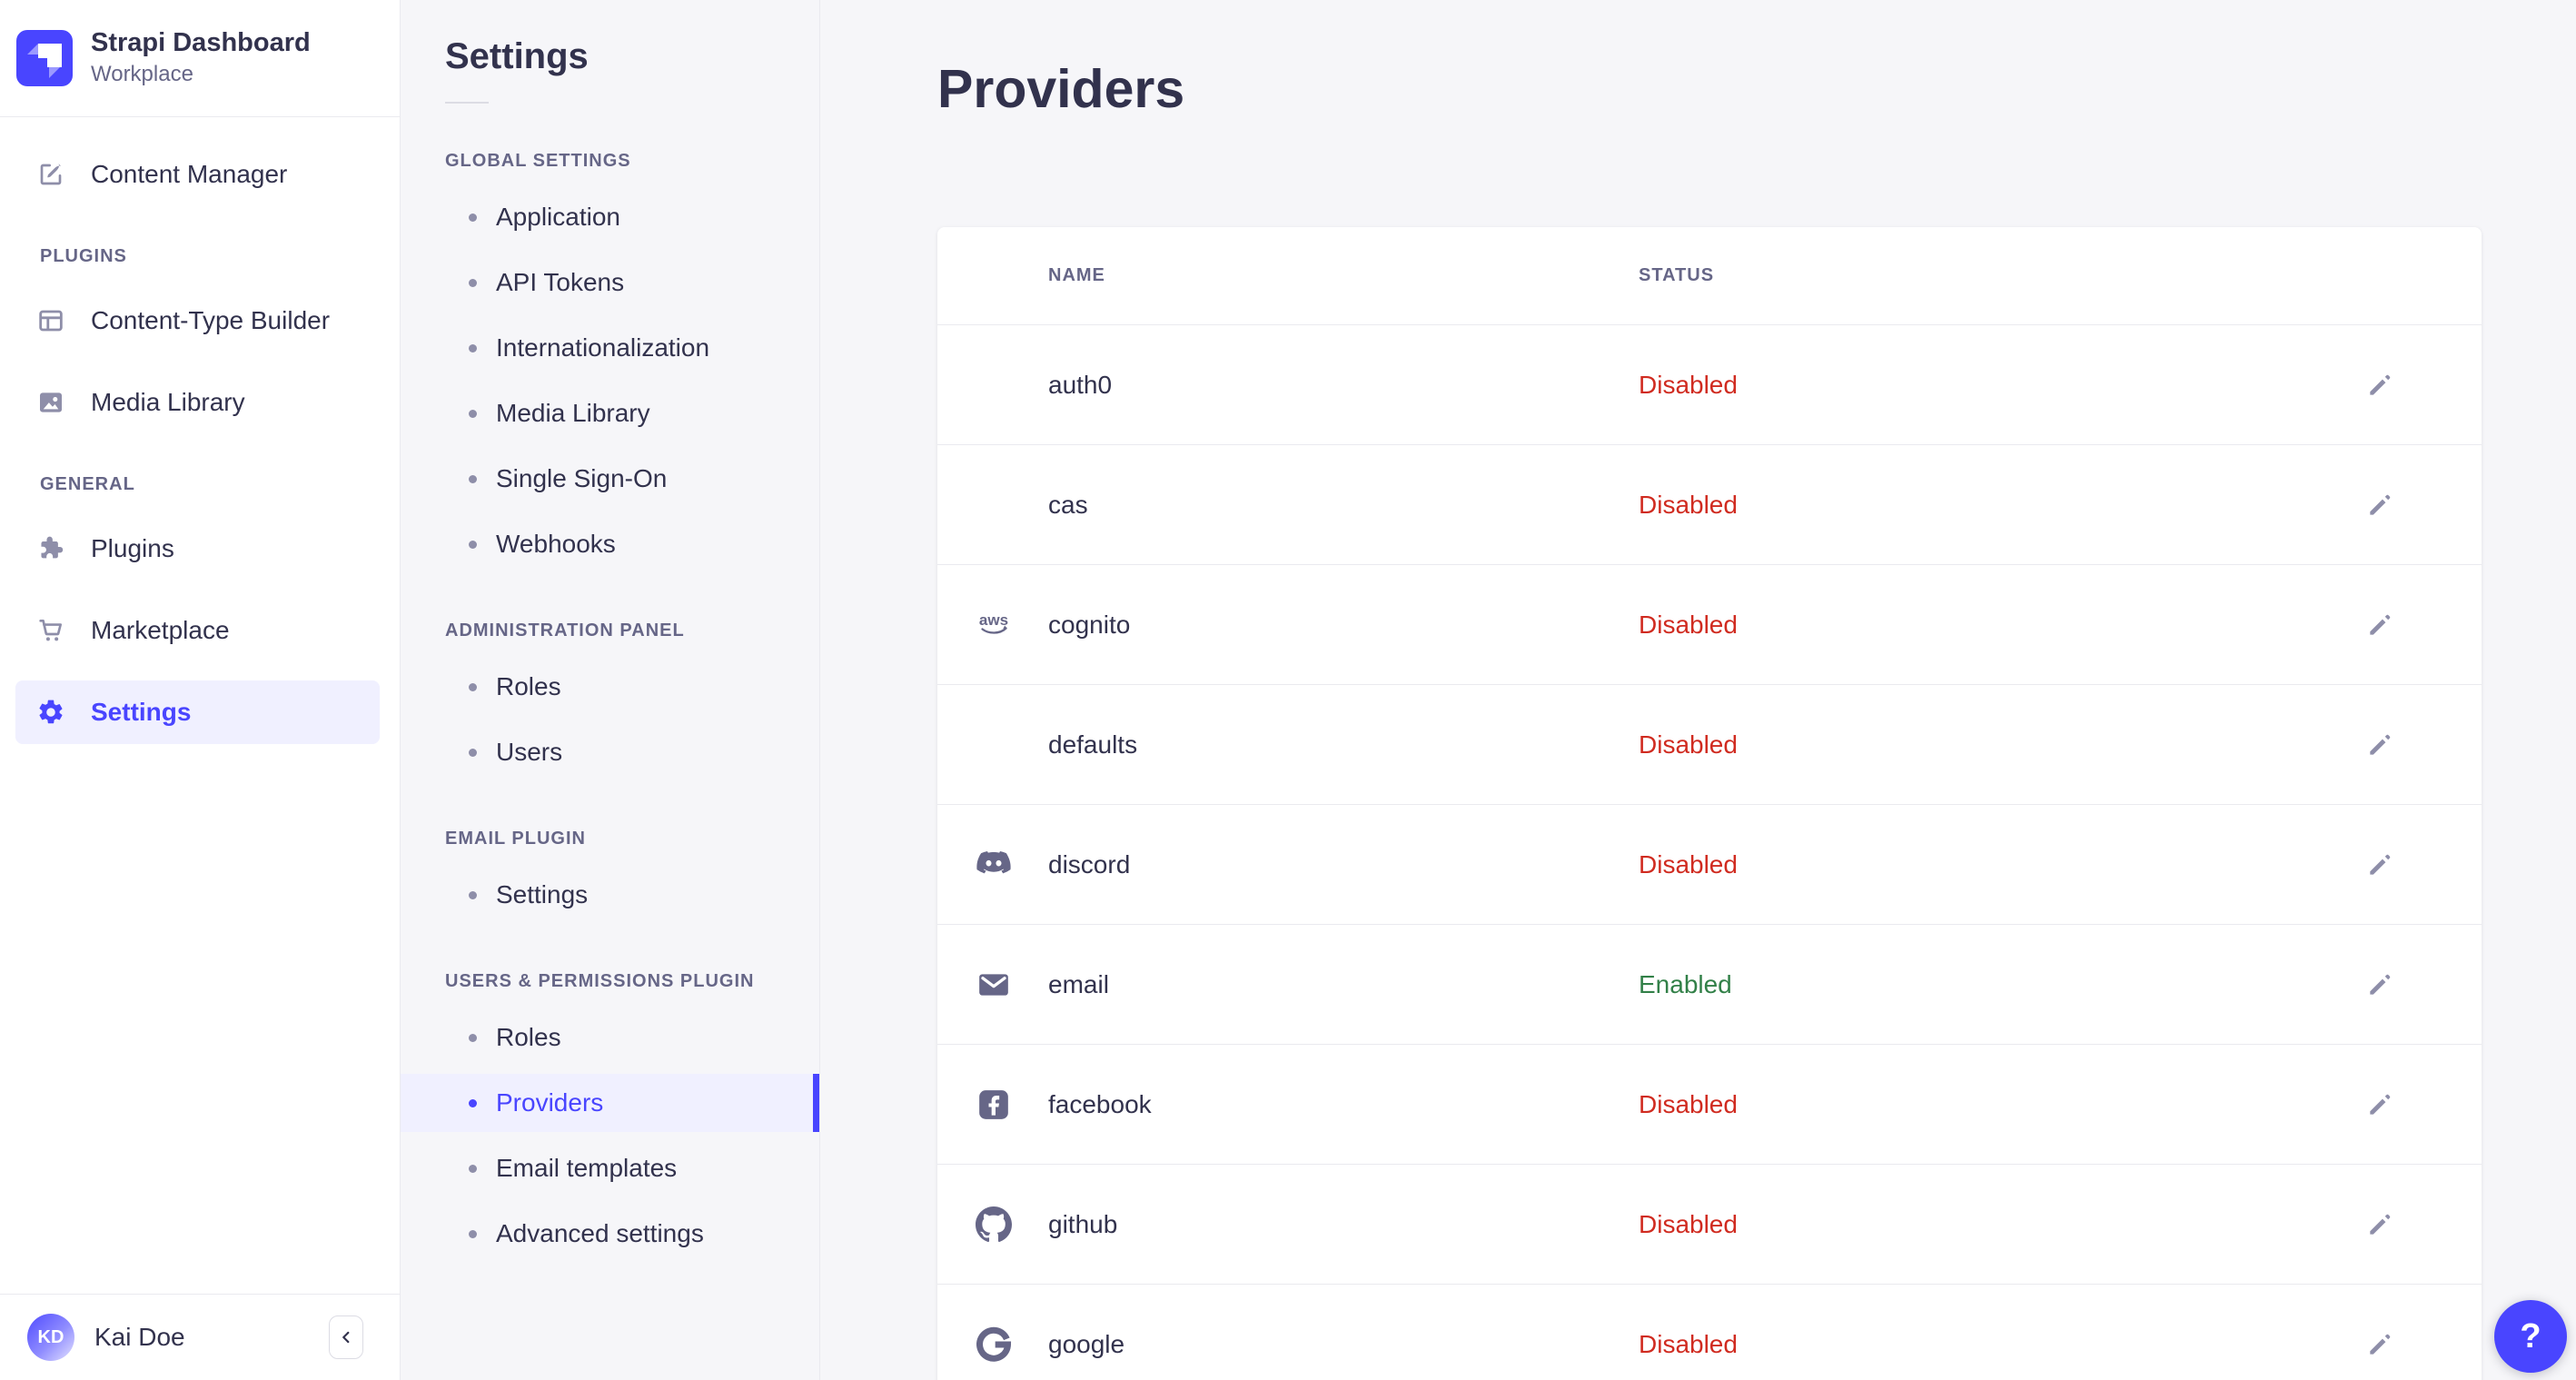 The width and height of the screenshot is (2576, 1380). What do you see at coordinates (1709, 865) in the screenshot?
I see `table-row-discord: discord Disabled` at bounding box center [1709, 865].